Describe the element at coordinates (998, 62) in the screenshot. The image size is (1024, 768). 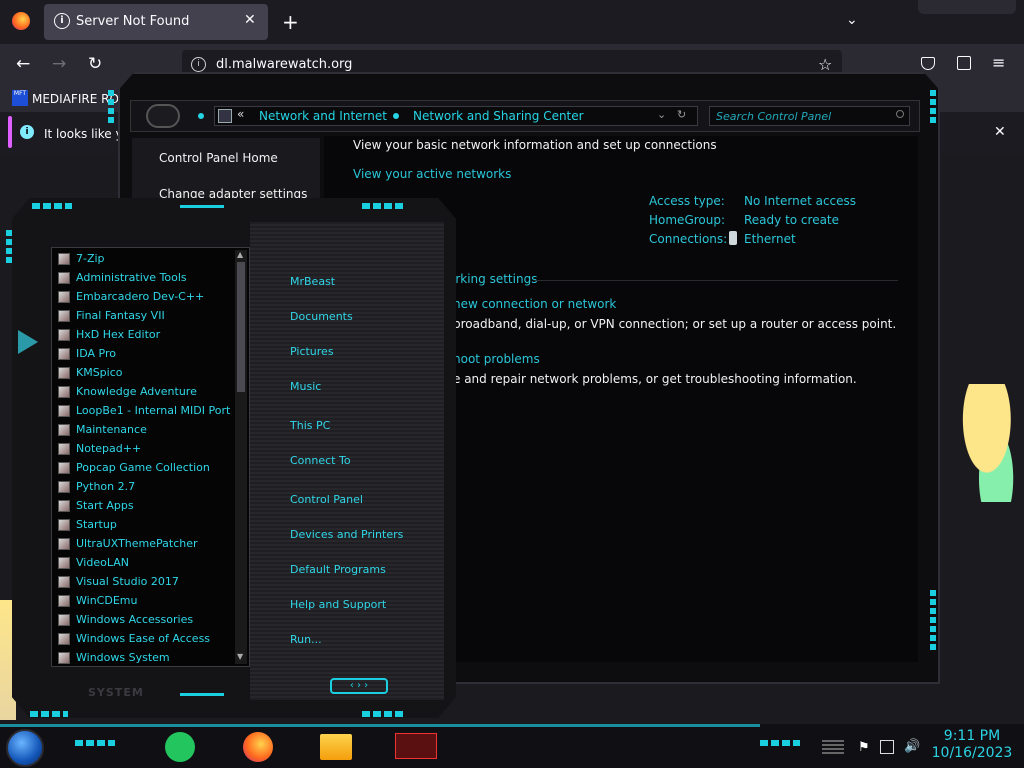
I see `menu-icon: ≡` at that location.